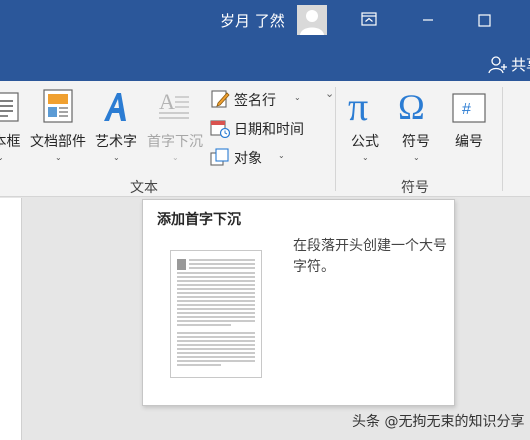 The width and height of the screenshot is (530, 440). I want to click on text-box-icon, so click(9, 107).